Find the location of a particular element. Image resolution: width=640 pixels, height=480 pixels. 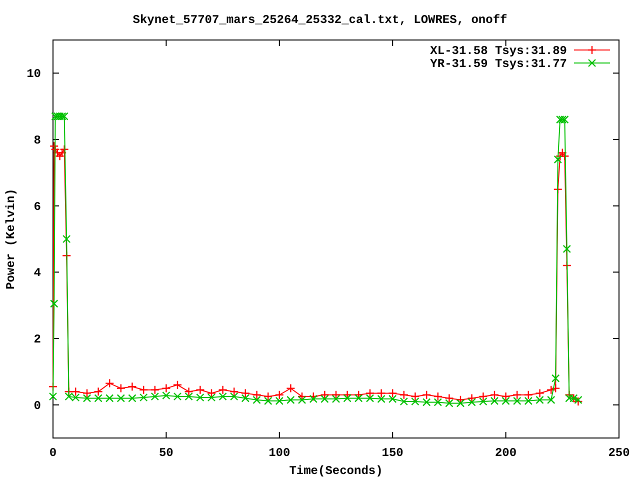

y-tick-label: 8 is located at coordinates (37, 141).